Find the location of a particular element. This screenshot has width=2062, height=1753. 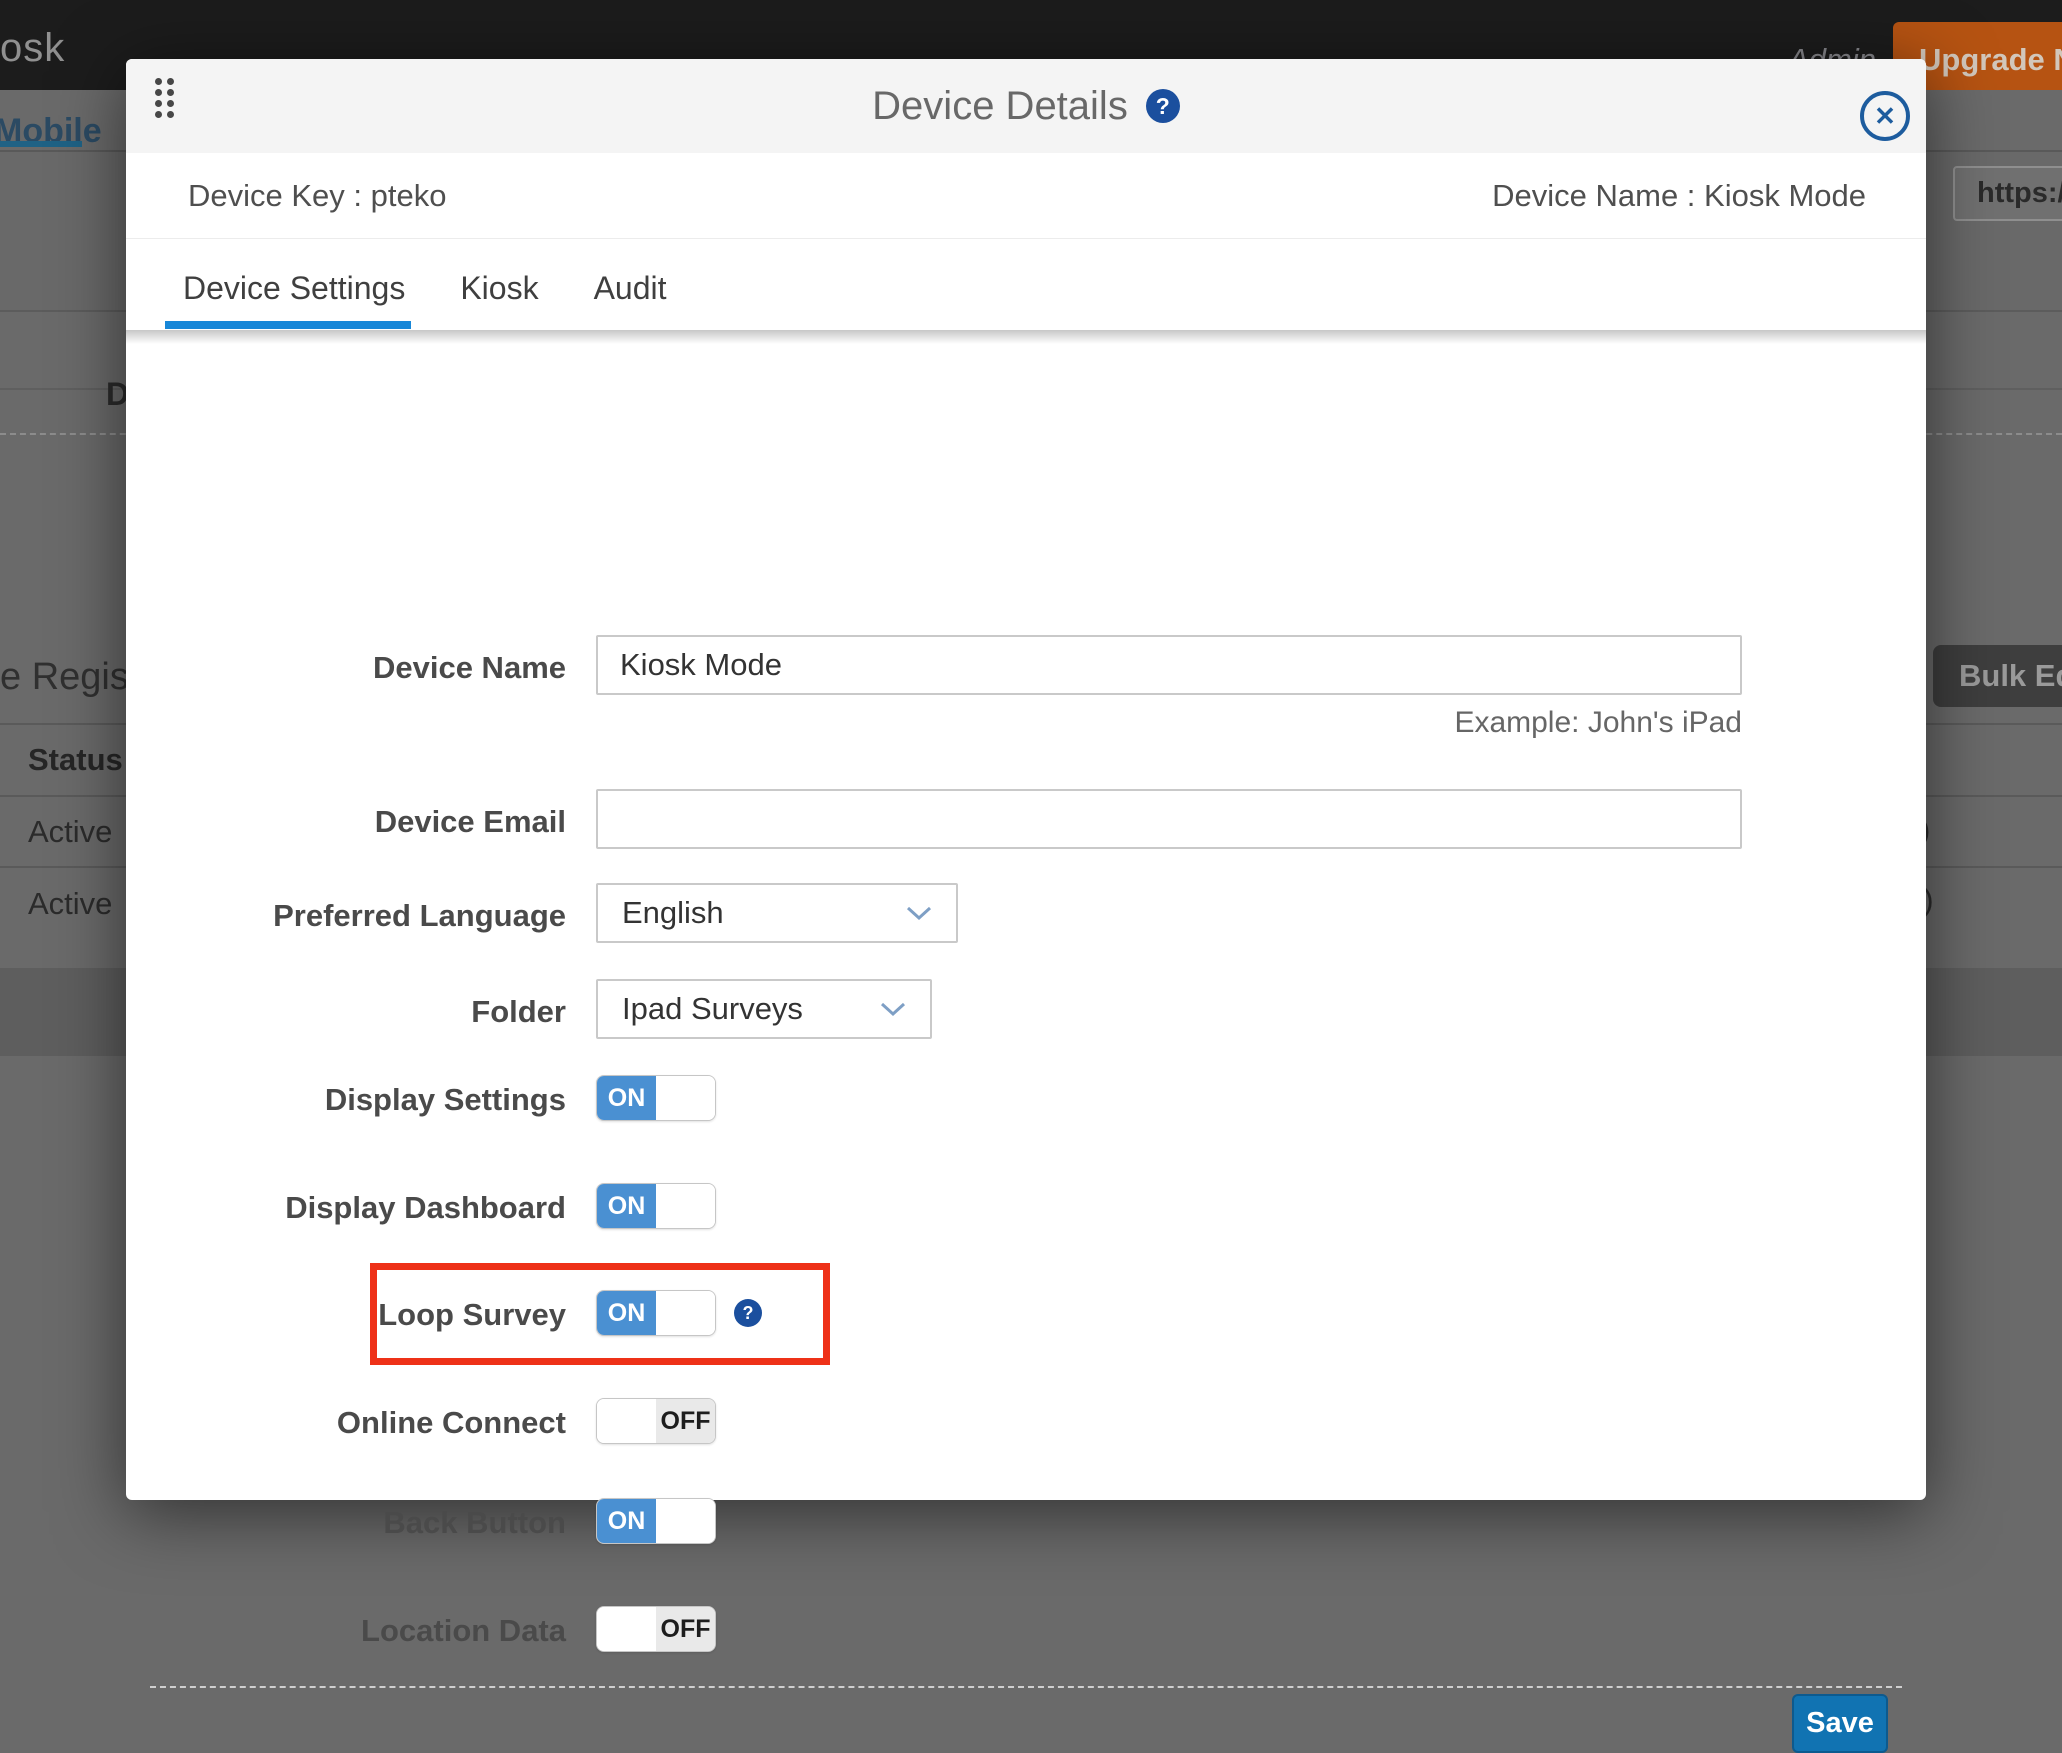

device-name-input is located at coordinates (1169, 665).